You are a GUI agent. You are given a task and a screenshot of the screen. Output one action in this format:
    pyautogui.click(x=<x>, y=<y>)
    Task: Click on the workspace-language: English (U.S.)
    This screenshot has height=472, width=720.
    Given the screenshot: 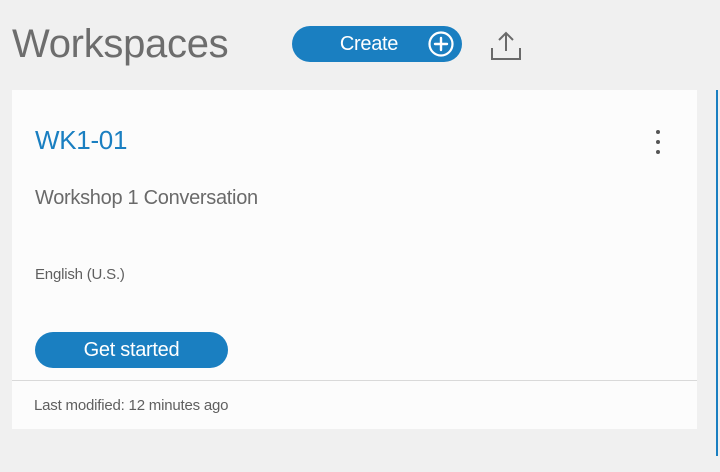 What is the action you would take?
    pyautogui.click(x=80, y=274)
    